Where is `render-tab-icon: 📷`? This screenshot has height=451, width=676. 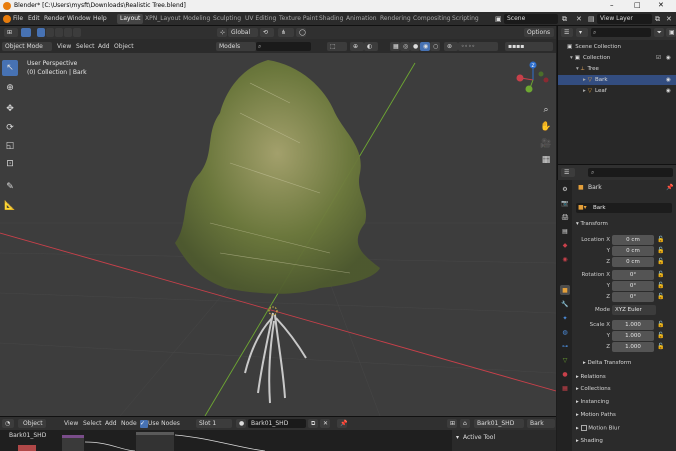 render-tab-icon: 📷 is located at coordinates (565, 203).